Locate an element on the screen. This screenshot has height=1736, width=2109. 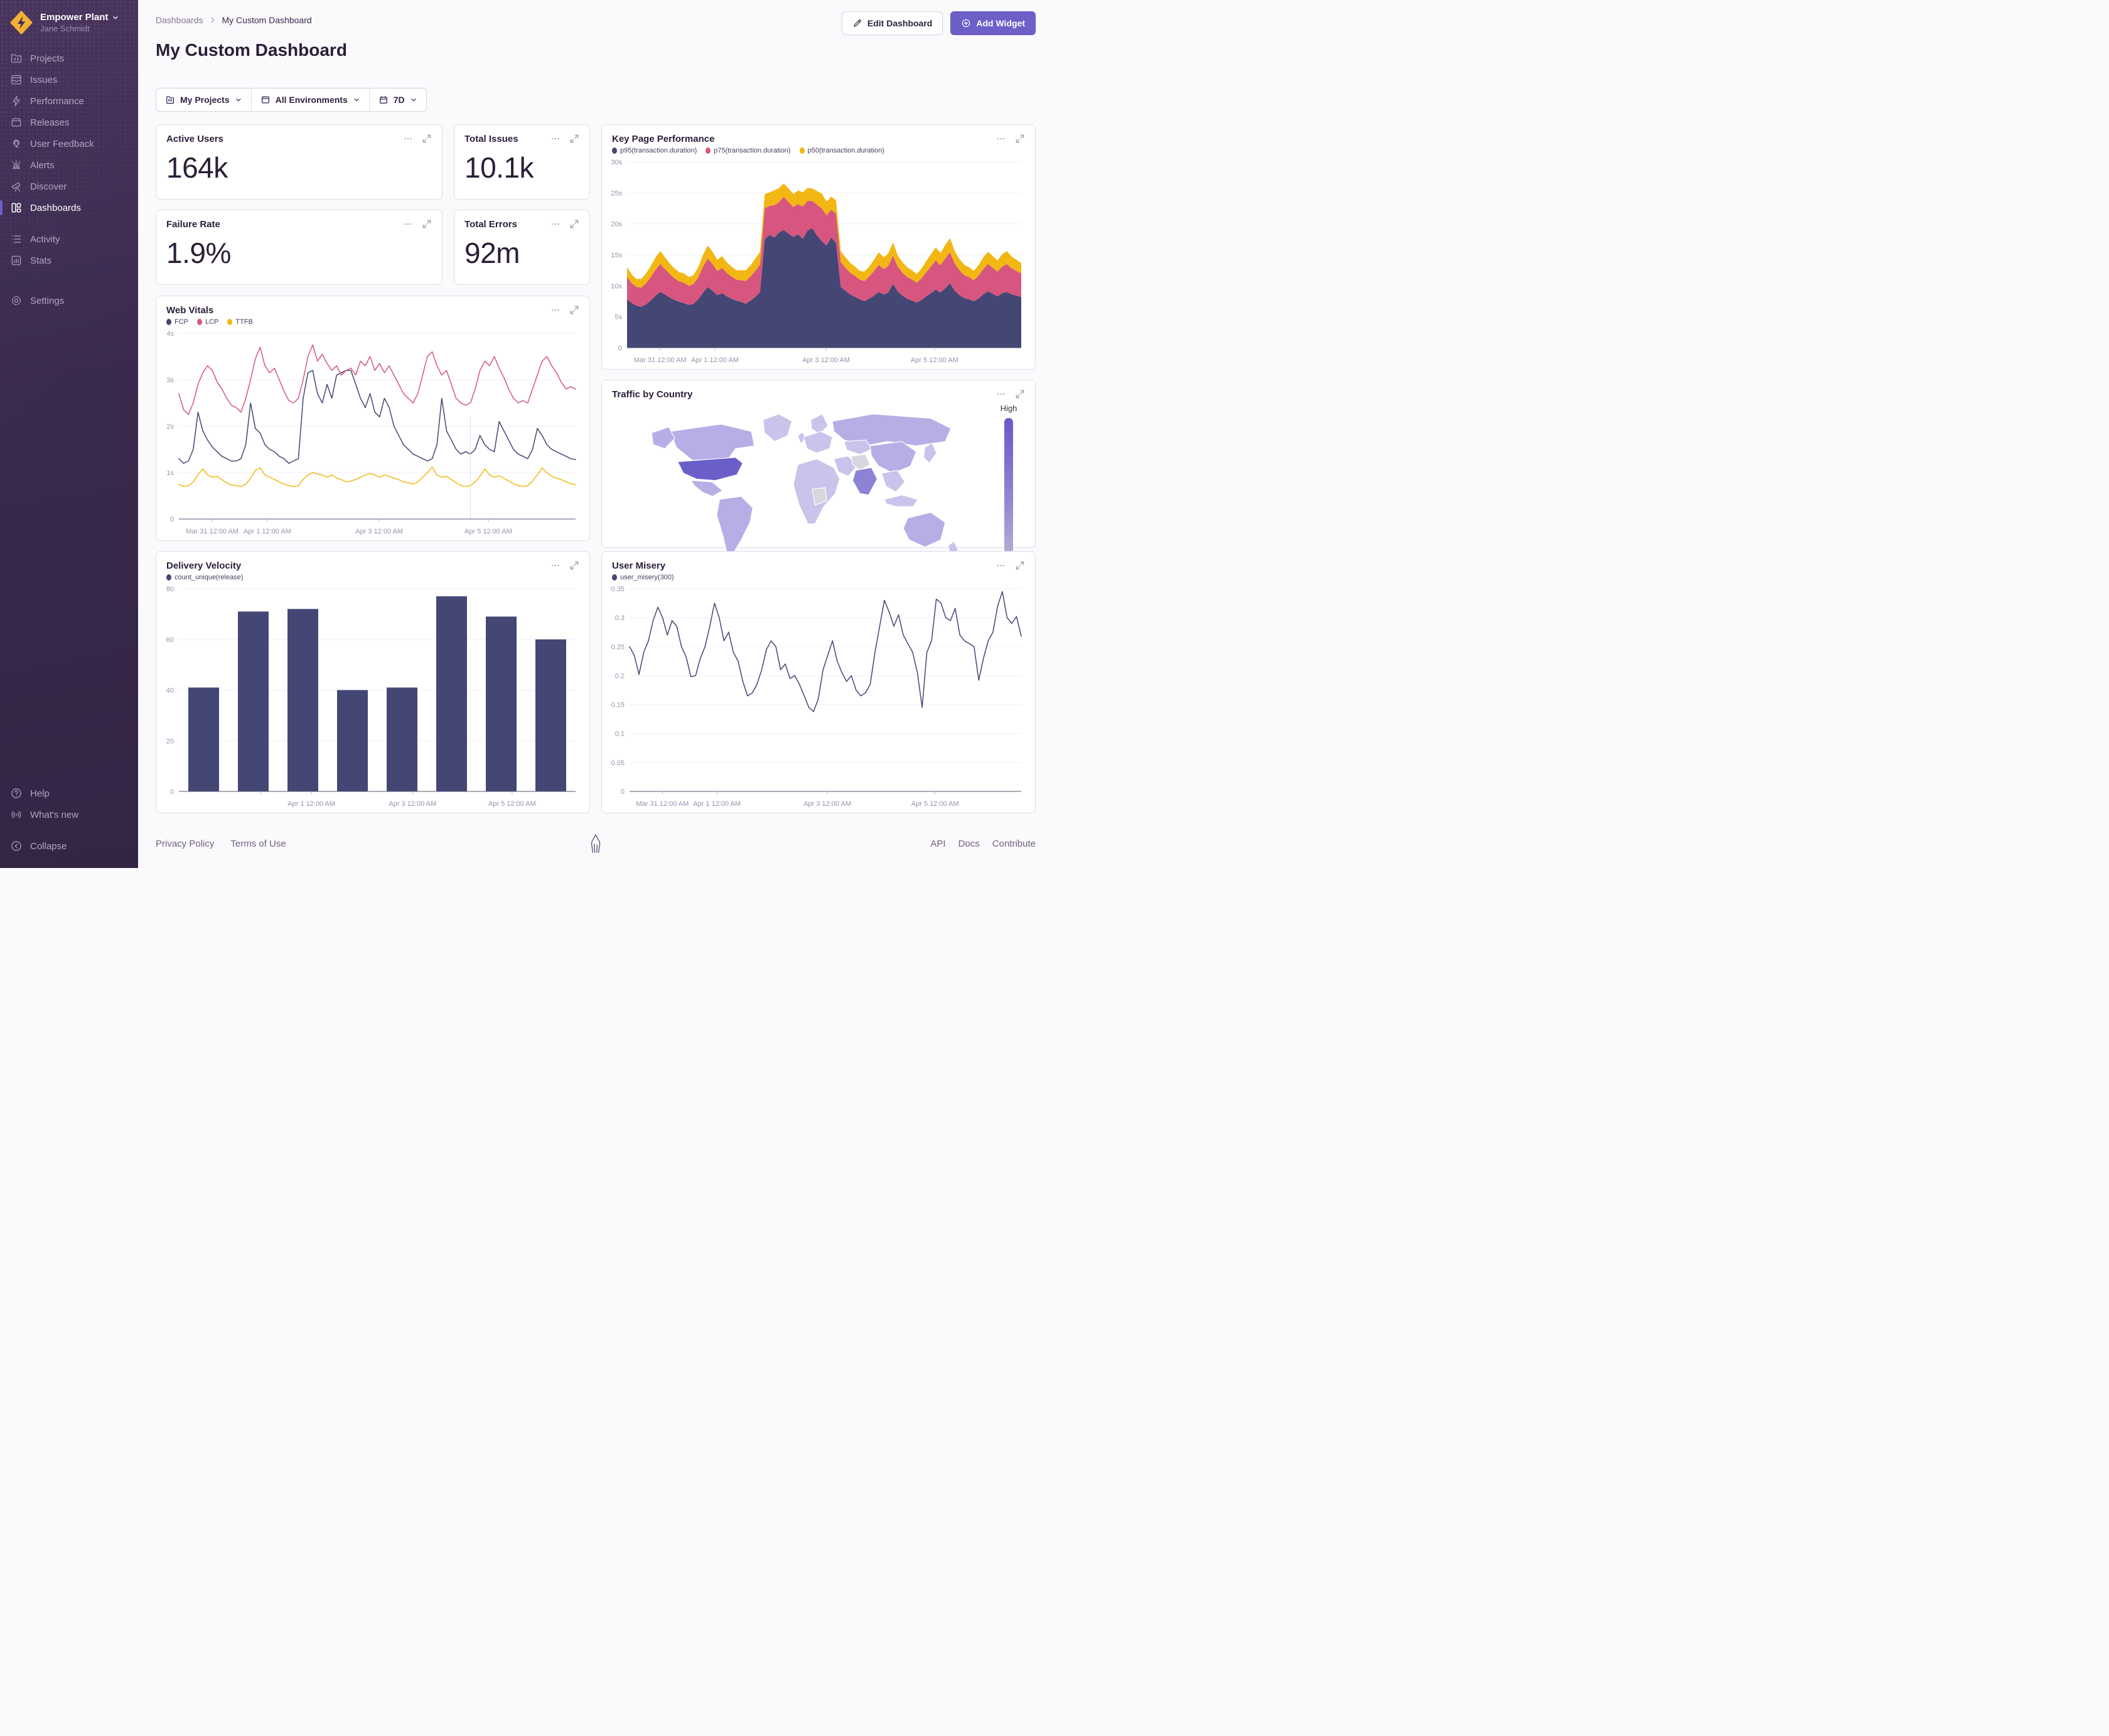
sidebar-item-whats-new: What's new is located at coordinates (69, 814).